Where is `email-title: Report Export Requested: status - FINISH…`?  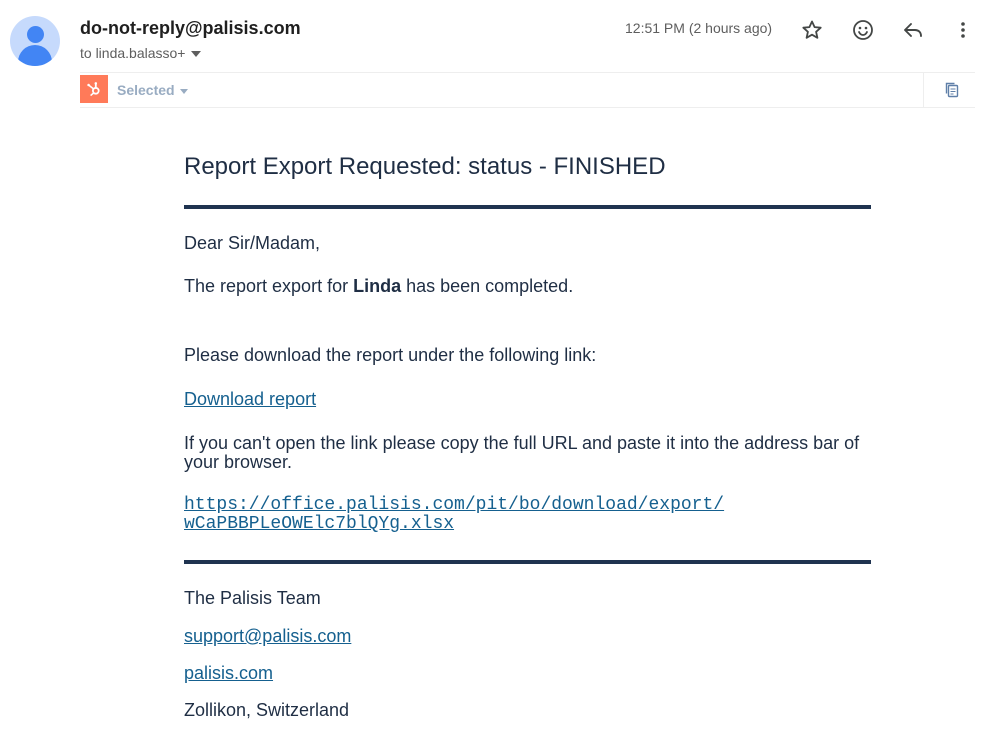
email-title: Report Export Requested: status - FINISH… is located at coordinates (425, 166).